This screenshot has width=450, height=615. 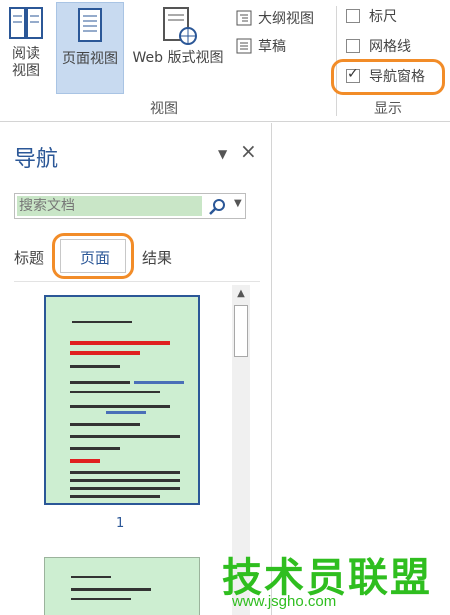 What do you see at coordinates (238, 203) in the screenshot?
I see `search-options-dropdown-icon: ▼` at bounding box center [238, 203].